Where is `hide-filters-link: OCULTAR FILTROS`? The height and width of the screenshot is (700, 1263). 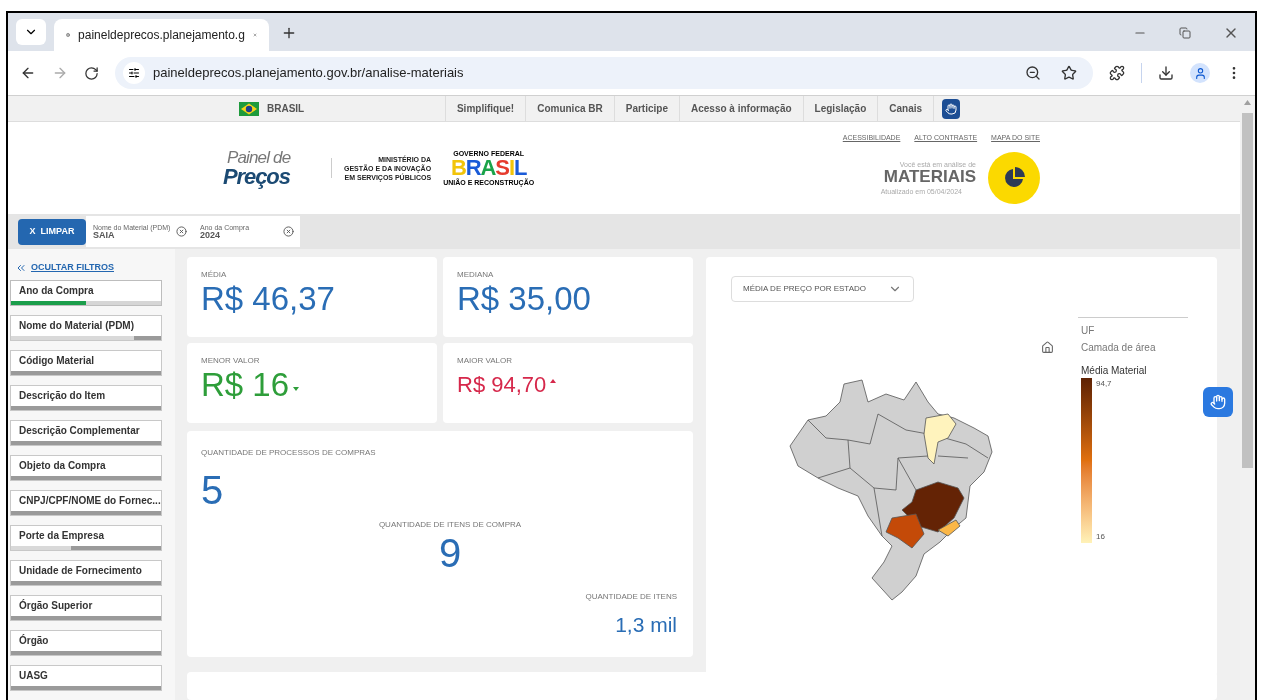
hide-filters-link: OCULTAR FILTROS is located at coordinates (72, 268).